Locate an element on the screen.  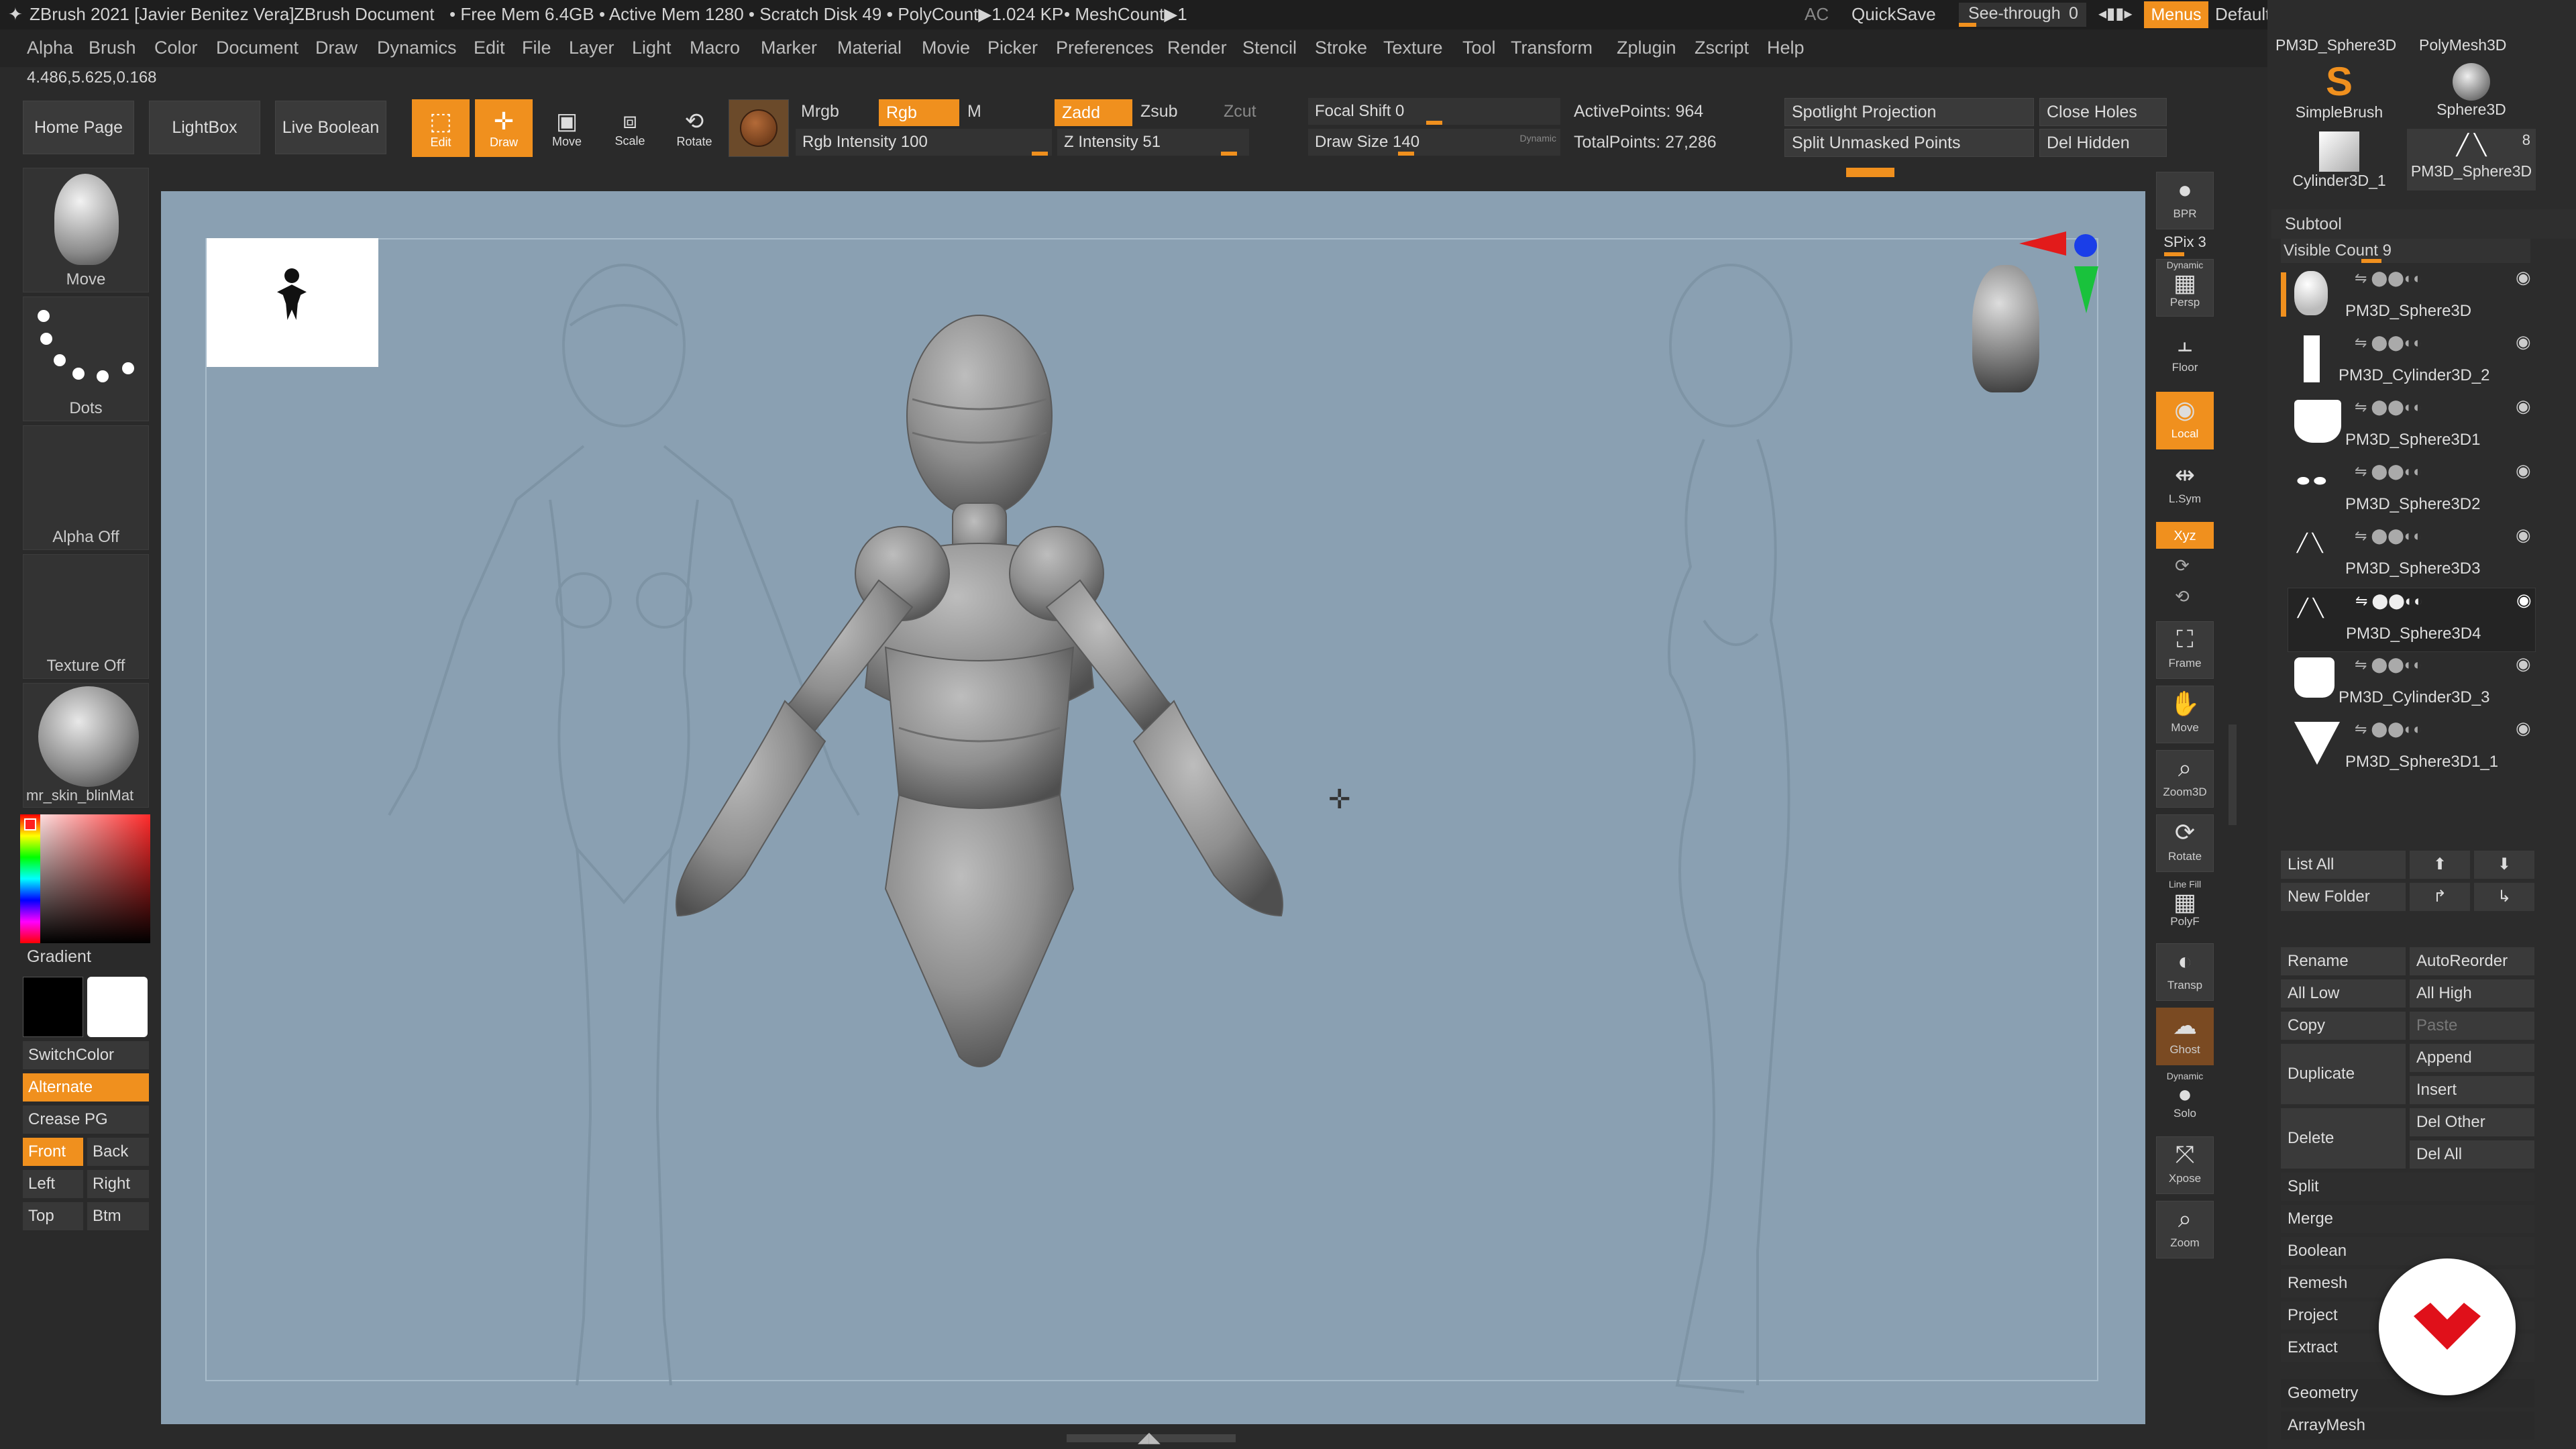
del-hidden-button: Del Hidden is located at coordinates (2103, 143).